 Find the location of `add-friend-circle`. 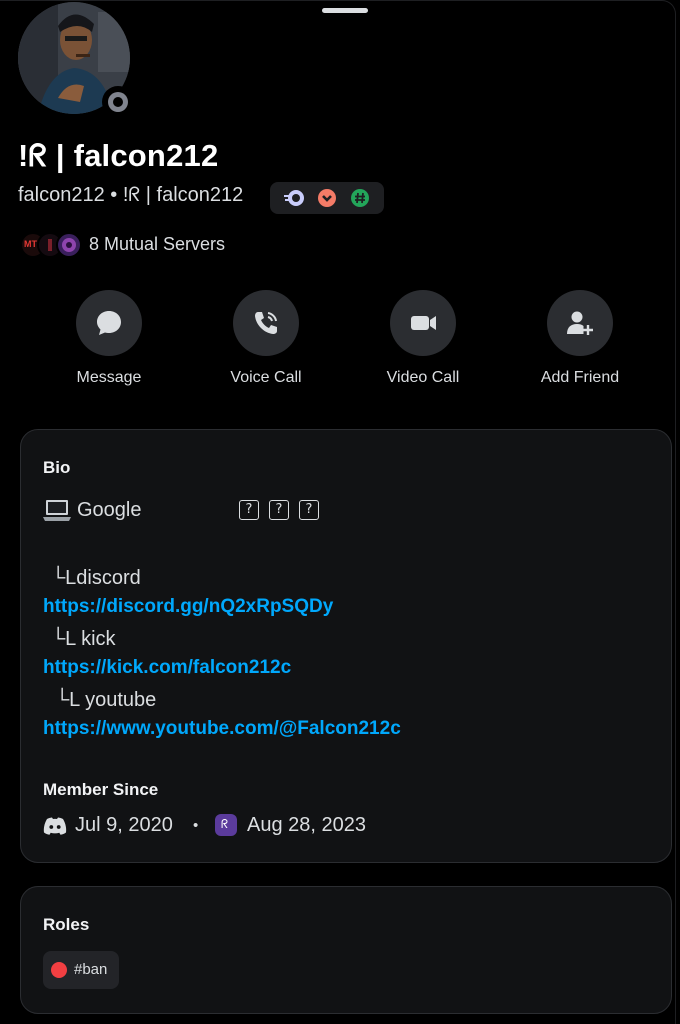

add-friend-circle is located at coordinates (580, 323).